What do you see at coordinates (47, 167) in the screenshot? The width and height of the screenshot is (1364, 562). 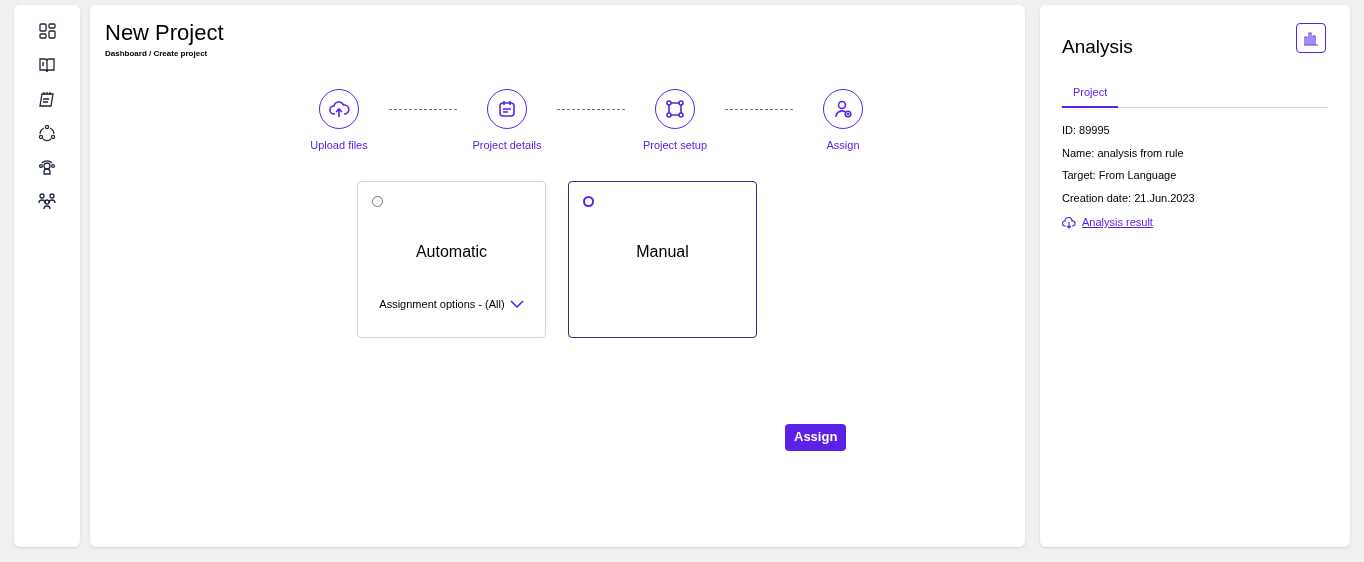 I see `person-network-icon` at bounding box center [47, 167].